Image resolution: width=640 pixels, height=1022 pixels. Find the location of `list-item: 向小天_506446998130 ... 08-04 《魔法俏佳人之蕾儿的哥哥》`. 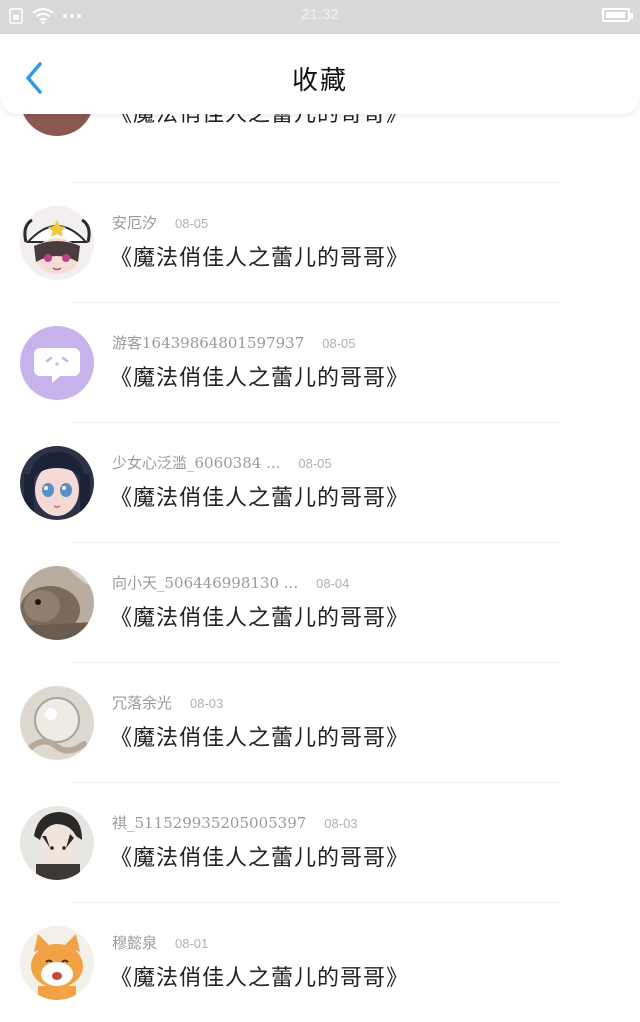

list-item: 向小天_506446998130 ... 08-04 《魔法俏佳人之蕾儿的哥哥》 is located at coordinates (320, 602).